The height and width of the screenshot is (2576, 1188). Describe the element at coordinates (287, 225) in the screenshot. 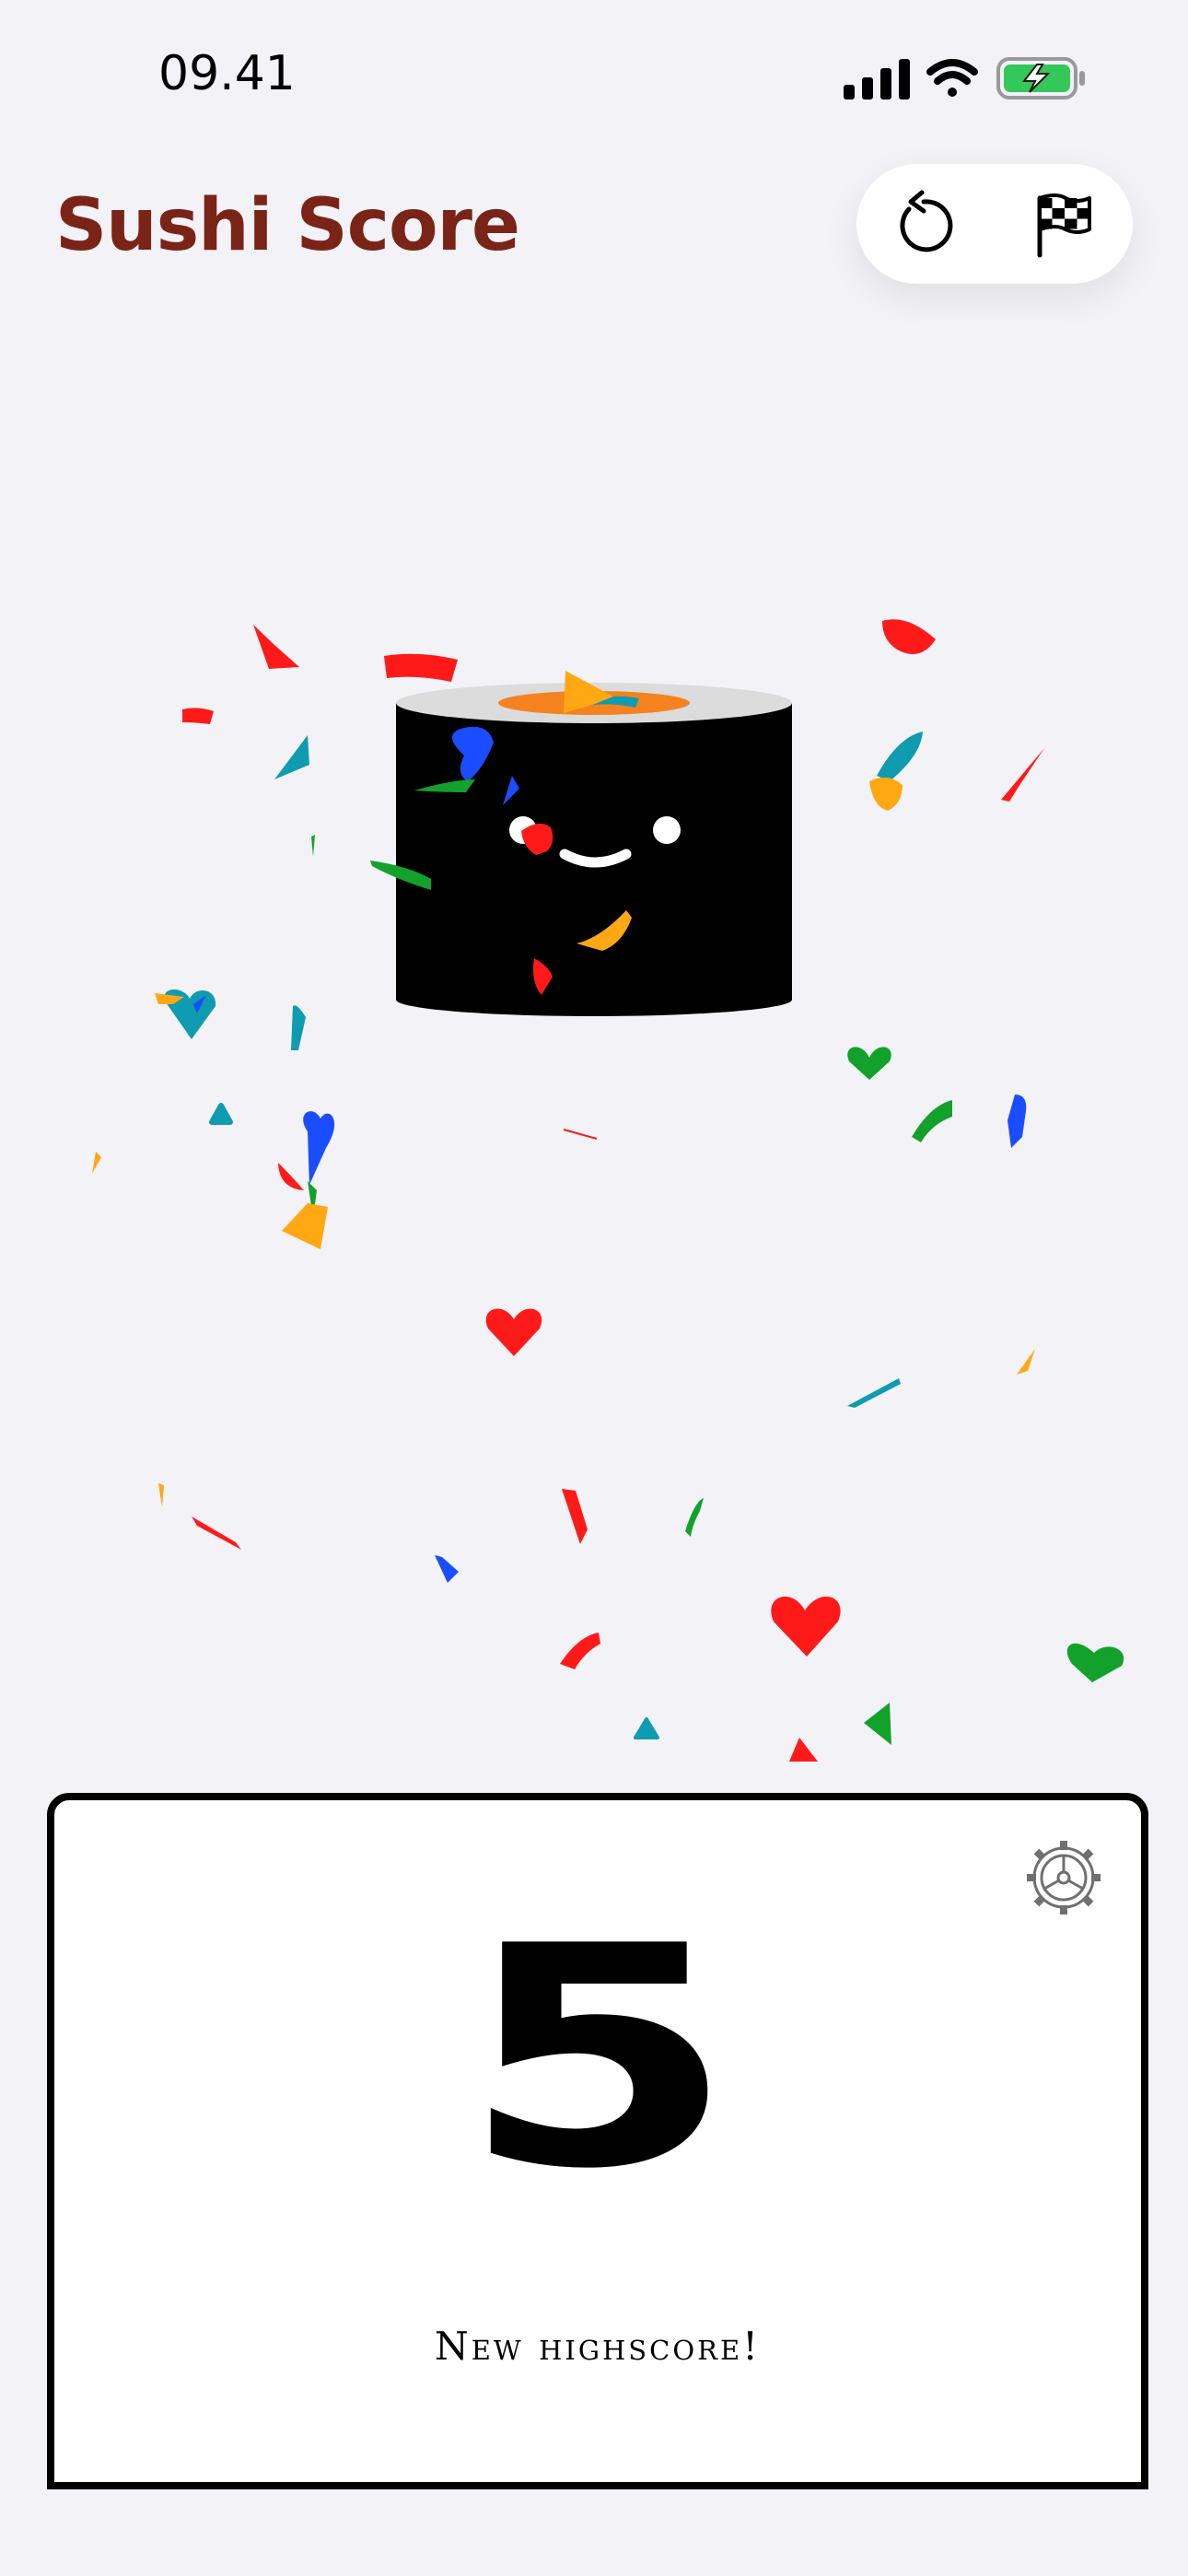

I see `app-title: Sushi Score` at that location.